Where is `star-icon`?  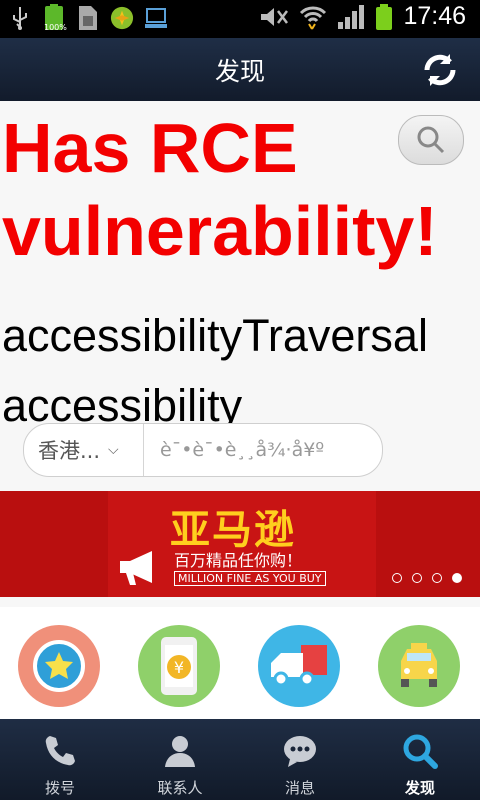 star-icon is located at coordinates (59, 666).